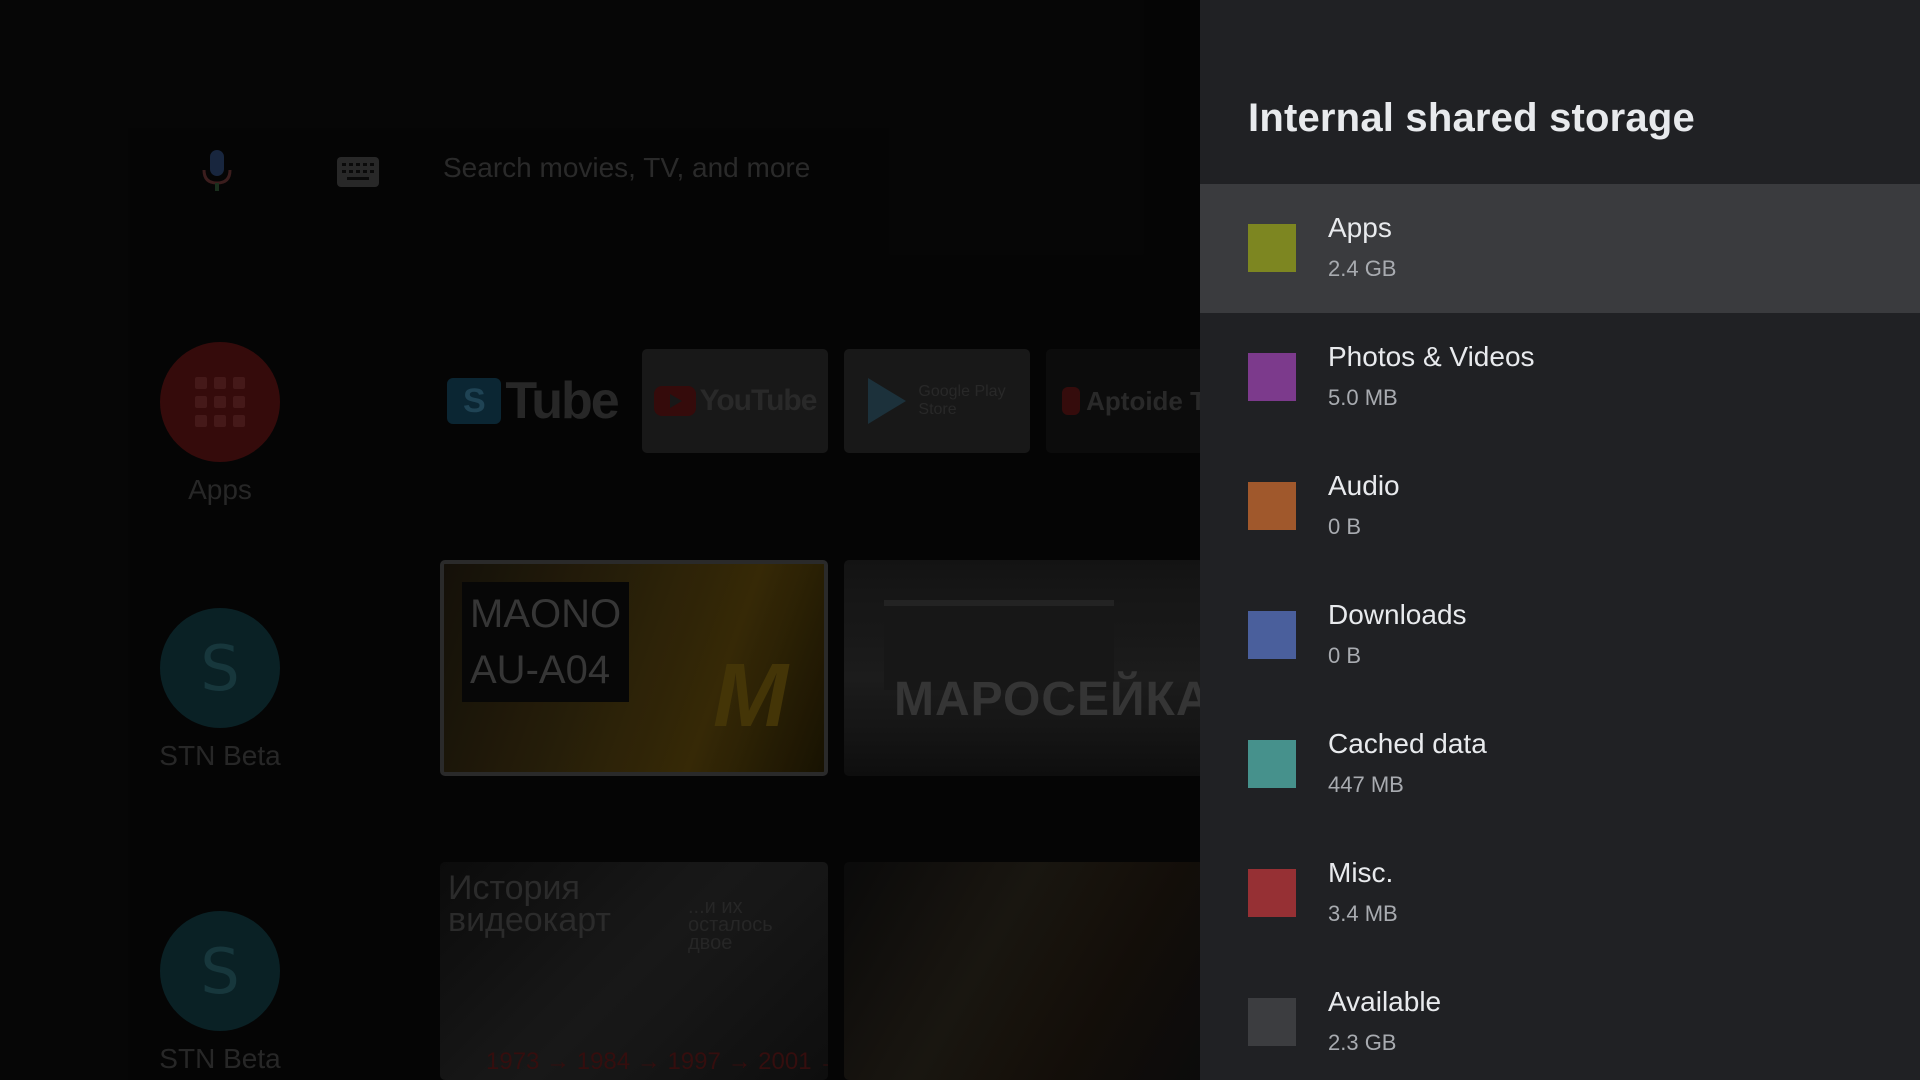 This screenshot has width=1920, height=1080. Describe the element at coordinates (937, 401) in the screenshot. I see `app-tile-google-play-store: Google Play Store` at that location.